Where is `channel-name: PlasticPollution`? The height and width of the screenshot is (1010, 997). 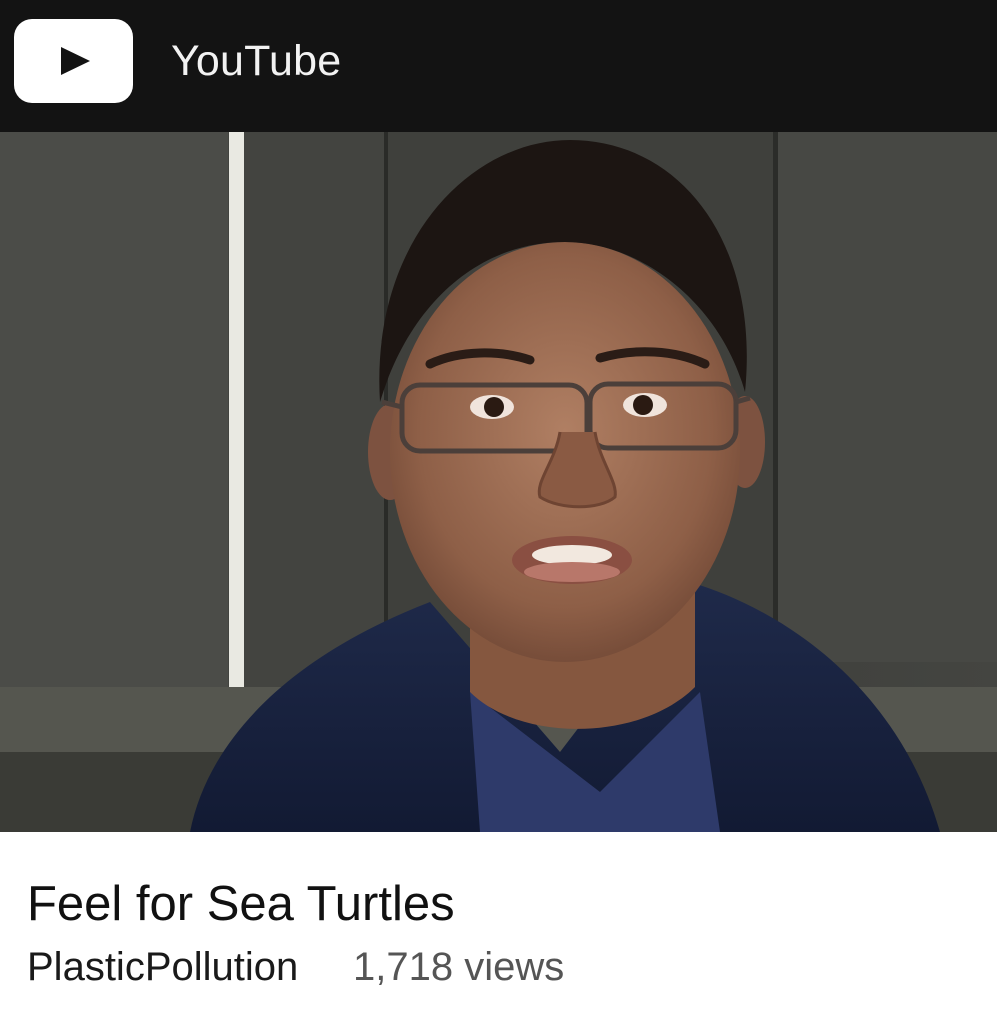
channel-name: PlasticPollution is located at coordinates (162, 967).